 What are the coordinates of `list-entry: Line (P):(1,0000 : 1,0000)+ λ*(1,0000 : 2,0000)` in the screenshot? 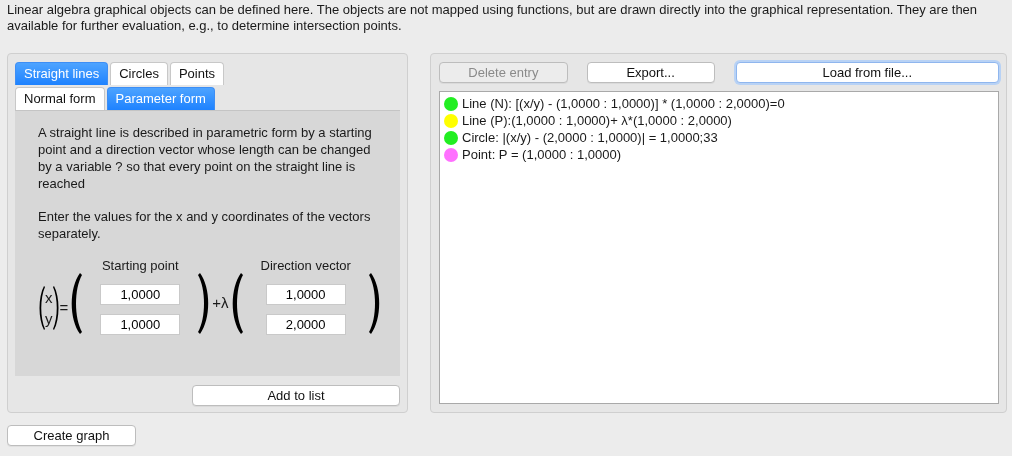 It's located at (597, 120).